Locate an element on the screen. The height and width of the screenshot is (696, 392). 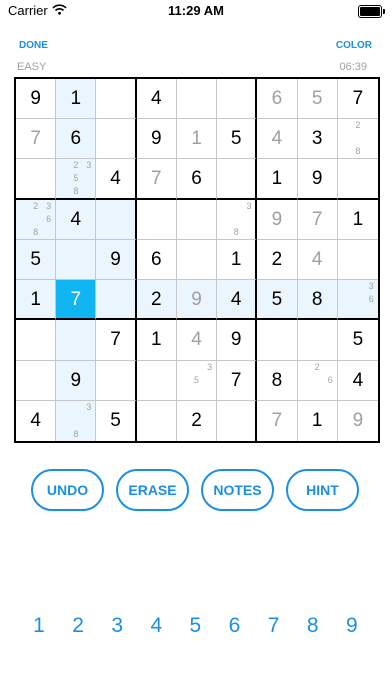
number-button: 8 is located at coordinates (313, 626).